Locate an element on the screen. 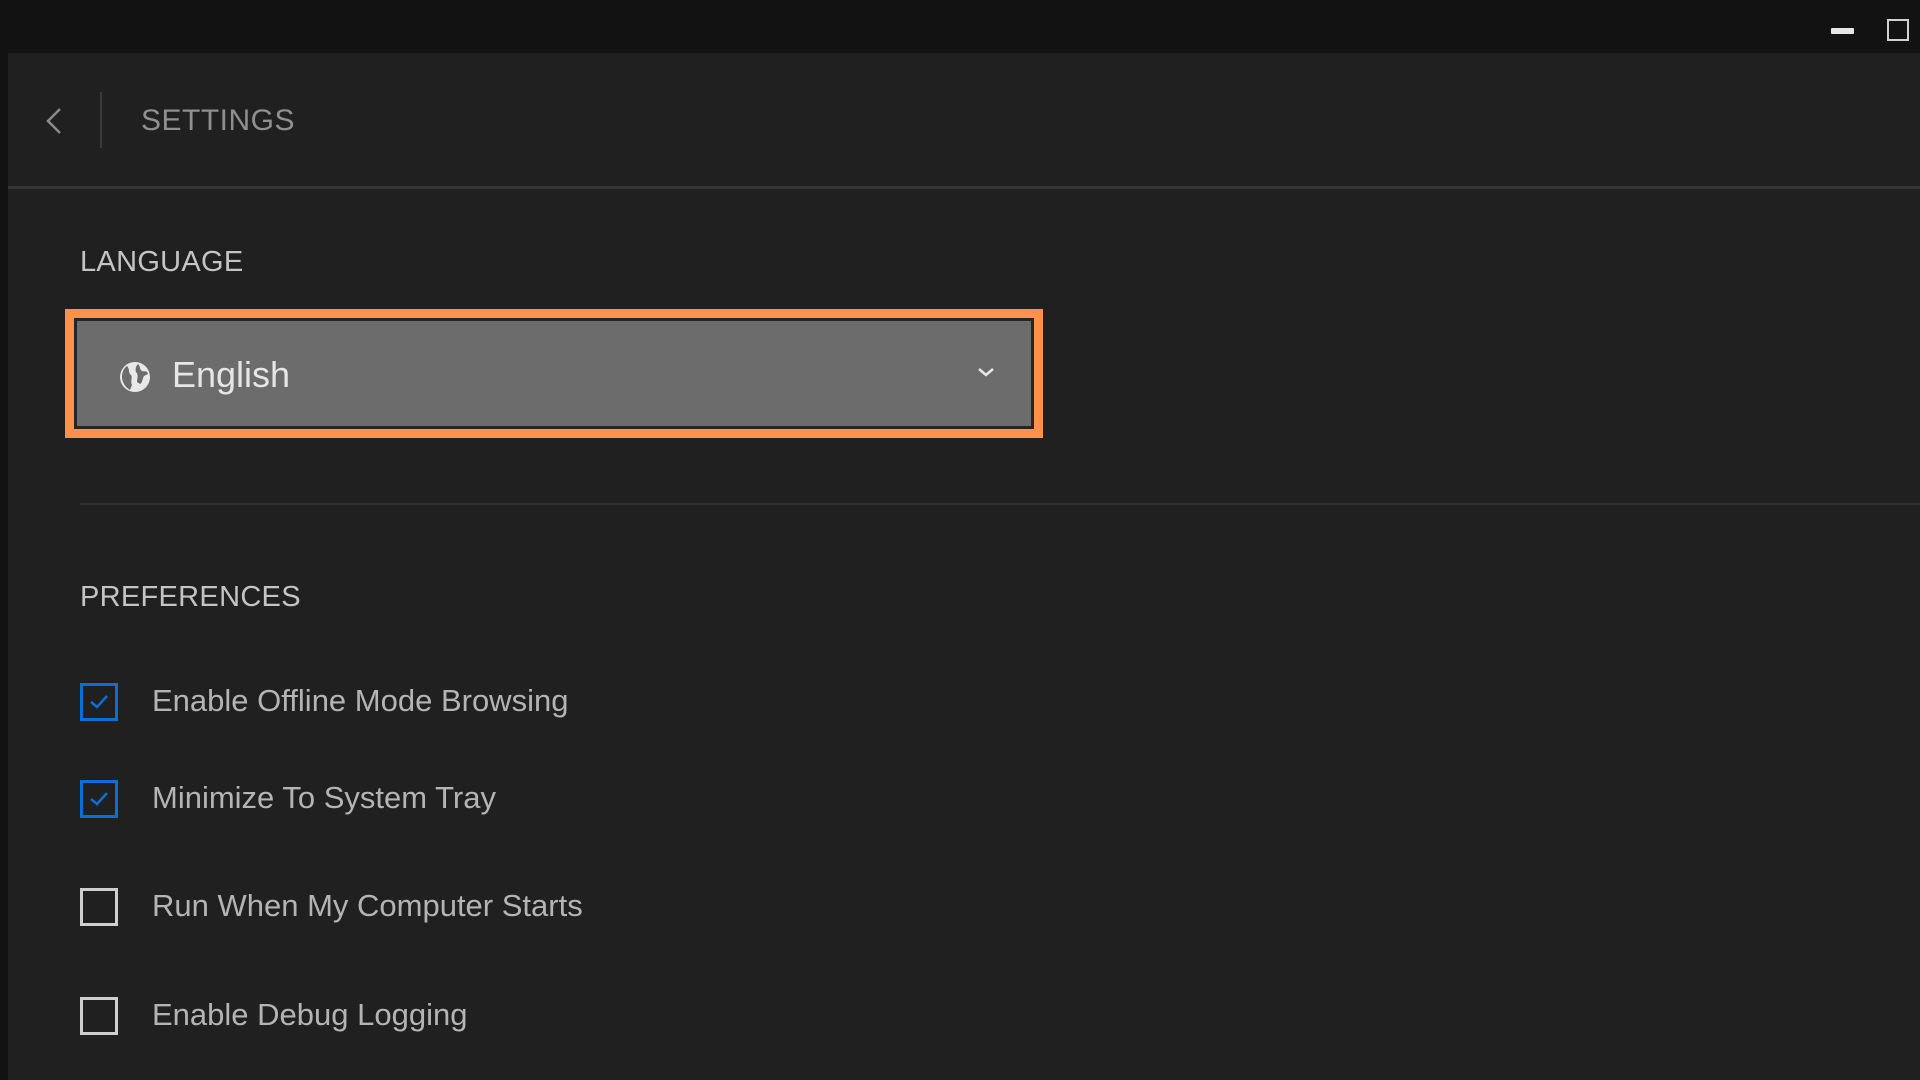 The width and height of the screenshot is (1920, 1080). chevron-left-icon is located at coordinates (53, 121).